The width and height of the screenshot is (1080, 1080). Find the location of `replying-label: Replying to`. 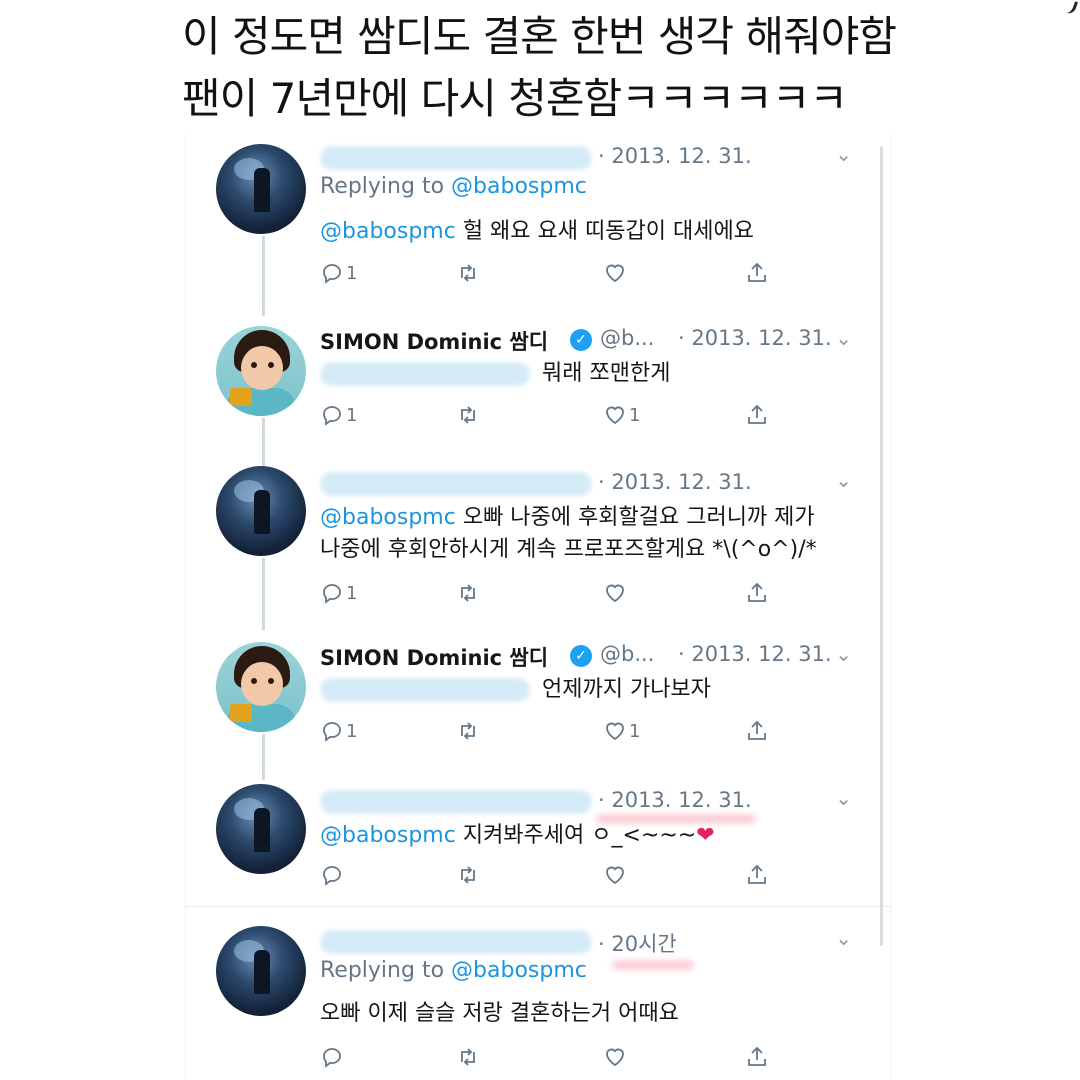

replying-label: Replying to is located at coordinates (382, 186).